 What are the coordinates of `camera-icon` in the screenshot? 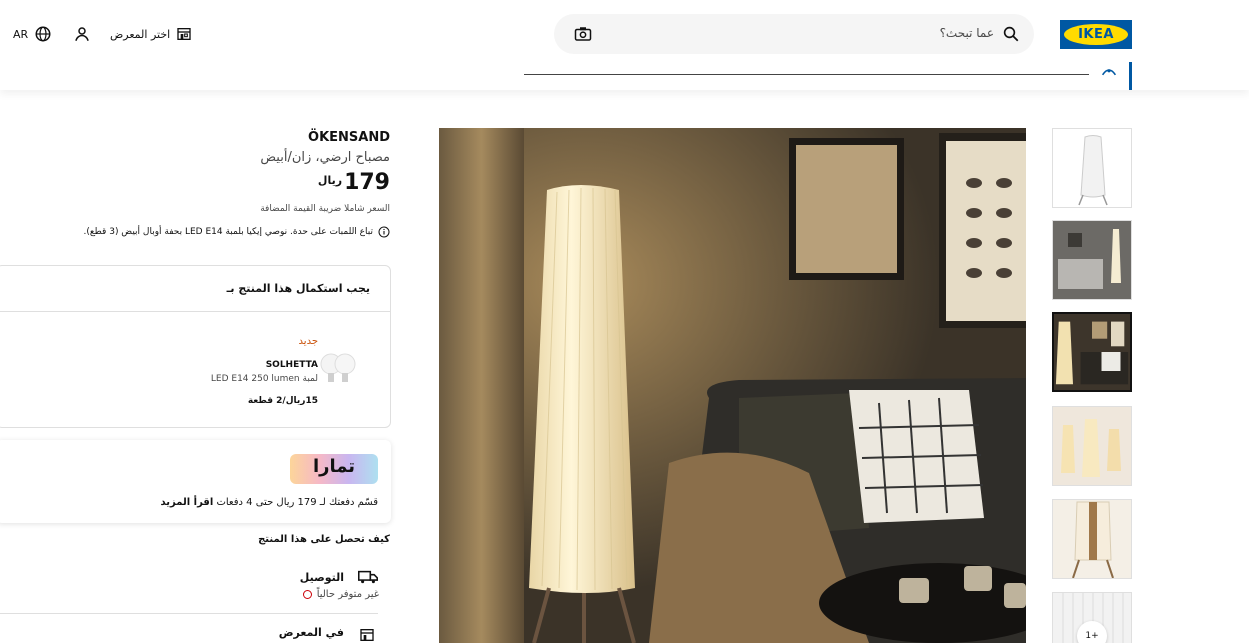 It's located at (583, 34).